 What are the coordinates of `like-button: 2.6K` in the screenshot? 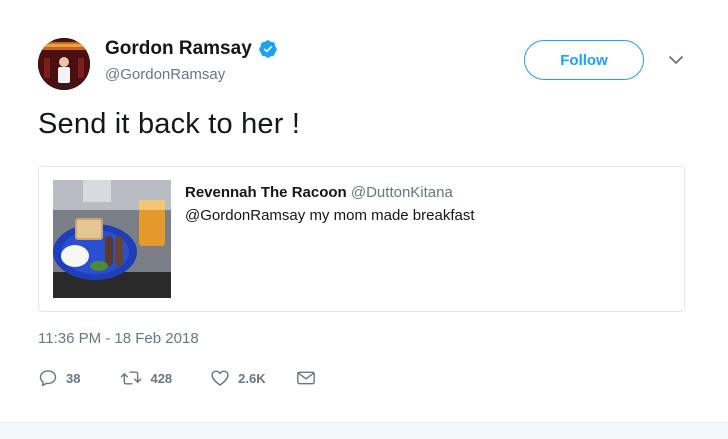 It's located at (238, 378).